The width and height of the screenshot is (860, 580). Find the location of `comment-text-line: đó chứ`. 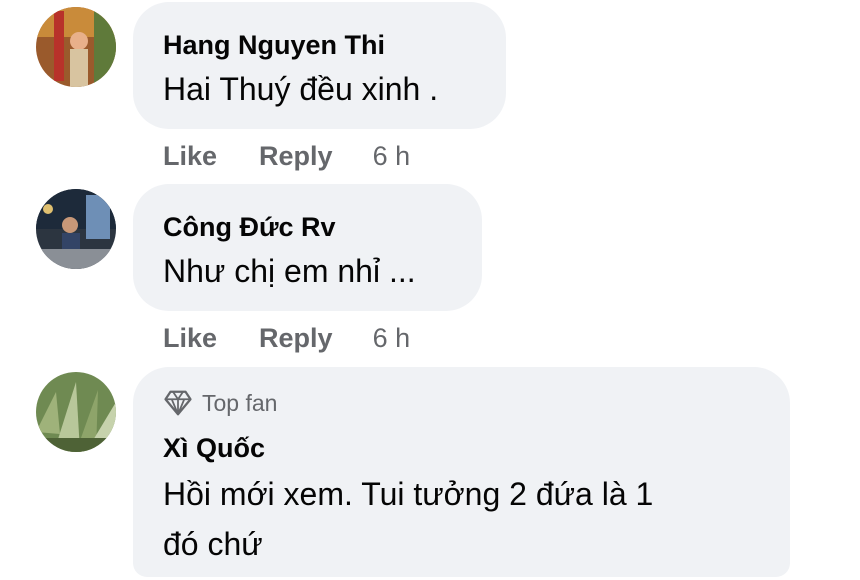

comment-text-line: đó chứ is located at coordinates (213, 544).